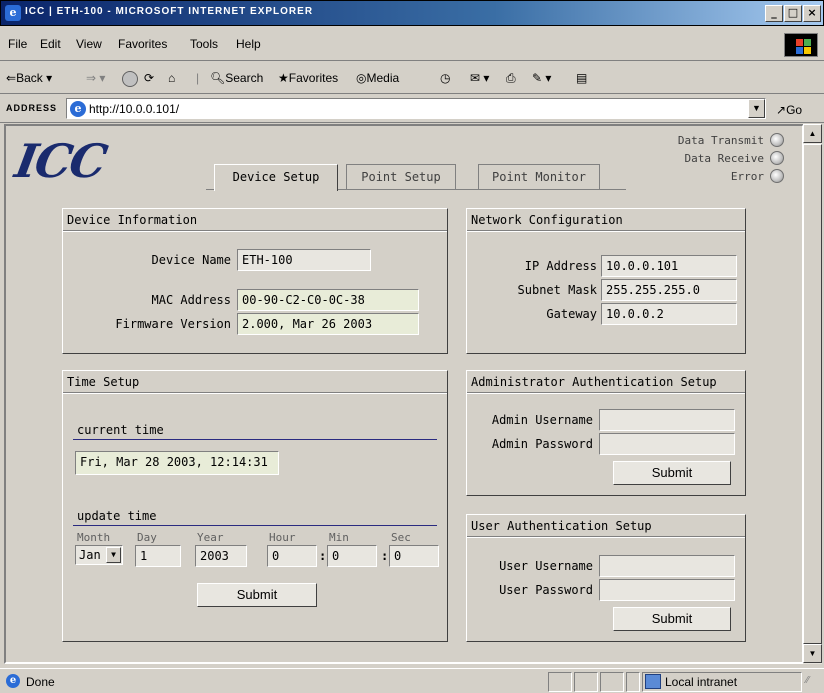 This screenshot has width=824, height=693. What do you see at coordinates (667, 590) in the screenshot?
I see `user-password-input` at bounding box center [667, 590].